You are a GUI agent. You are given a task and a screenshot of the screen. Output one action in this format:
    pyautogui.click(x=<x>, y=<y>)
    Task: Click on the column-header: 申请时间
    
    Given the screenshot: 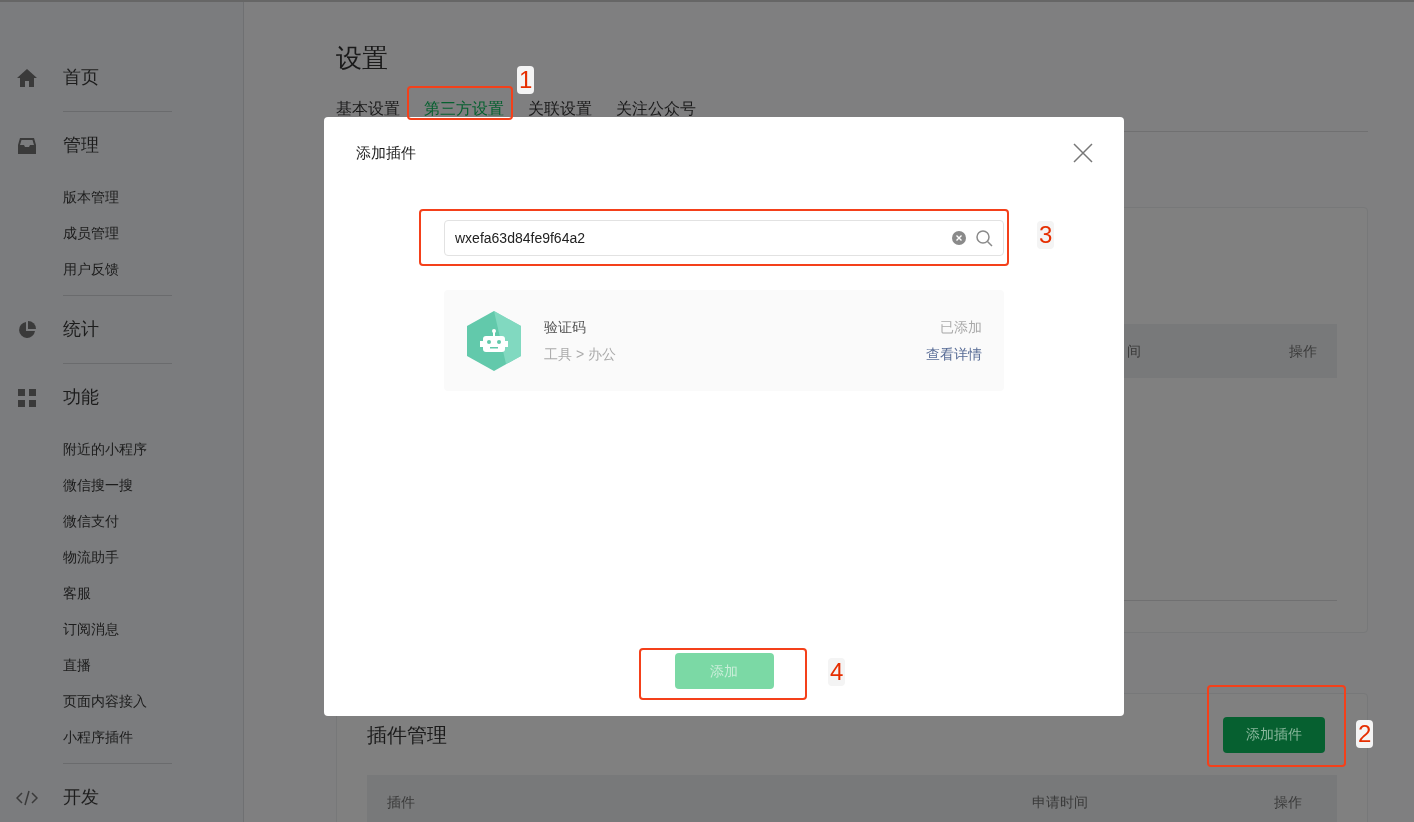 What is the action you would take?
    pyautogui.click(x=1060, y=802)
    